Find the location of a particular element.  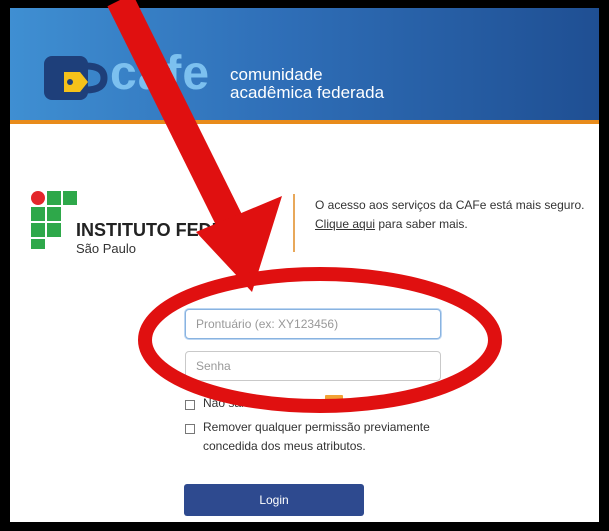

security-notice-suffix: para saber mais. is located at coordinates (421, 224).